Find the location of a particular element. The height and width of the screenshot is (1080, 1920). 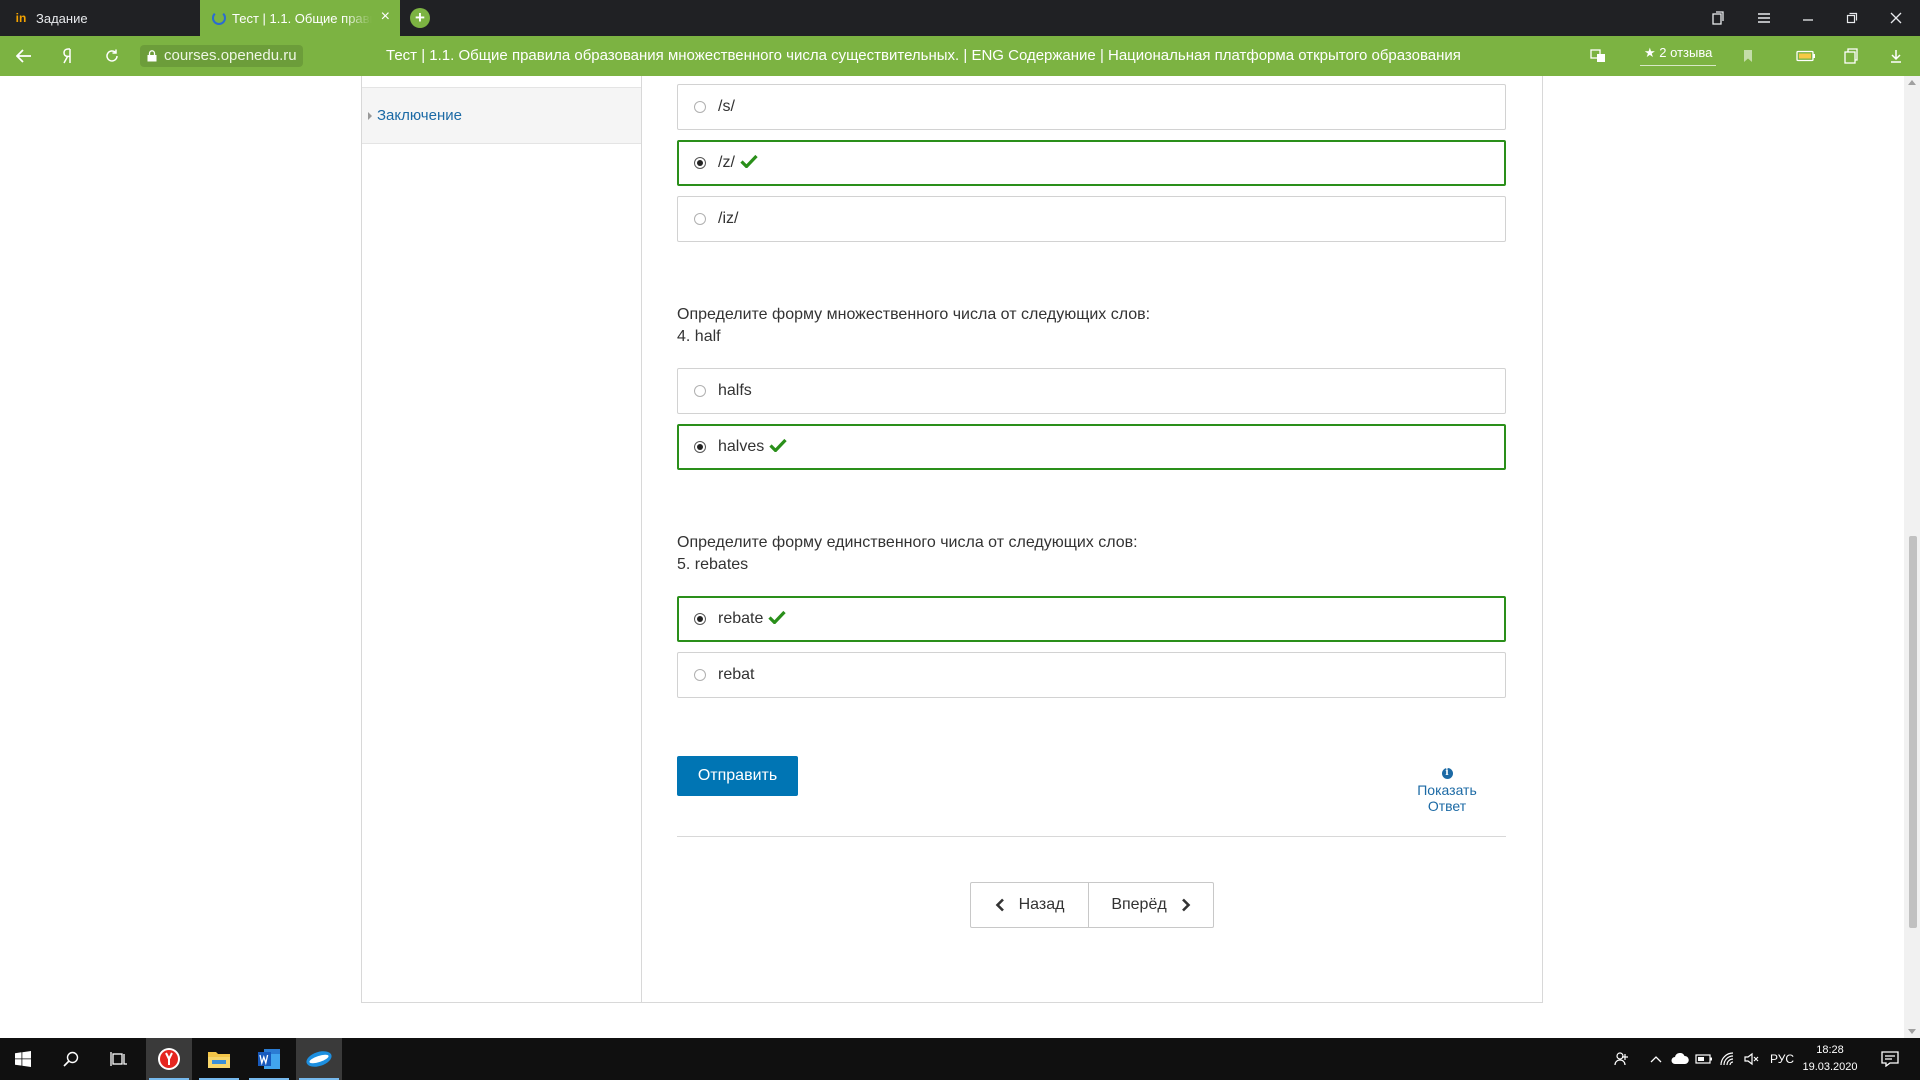

word-taskbar-icon is located at coordinates (269, 1059).